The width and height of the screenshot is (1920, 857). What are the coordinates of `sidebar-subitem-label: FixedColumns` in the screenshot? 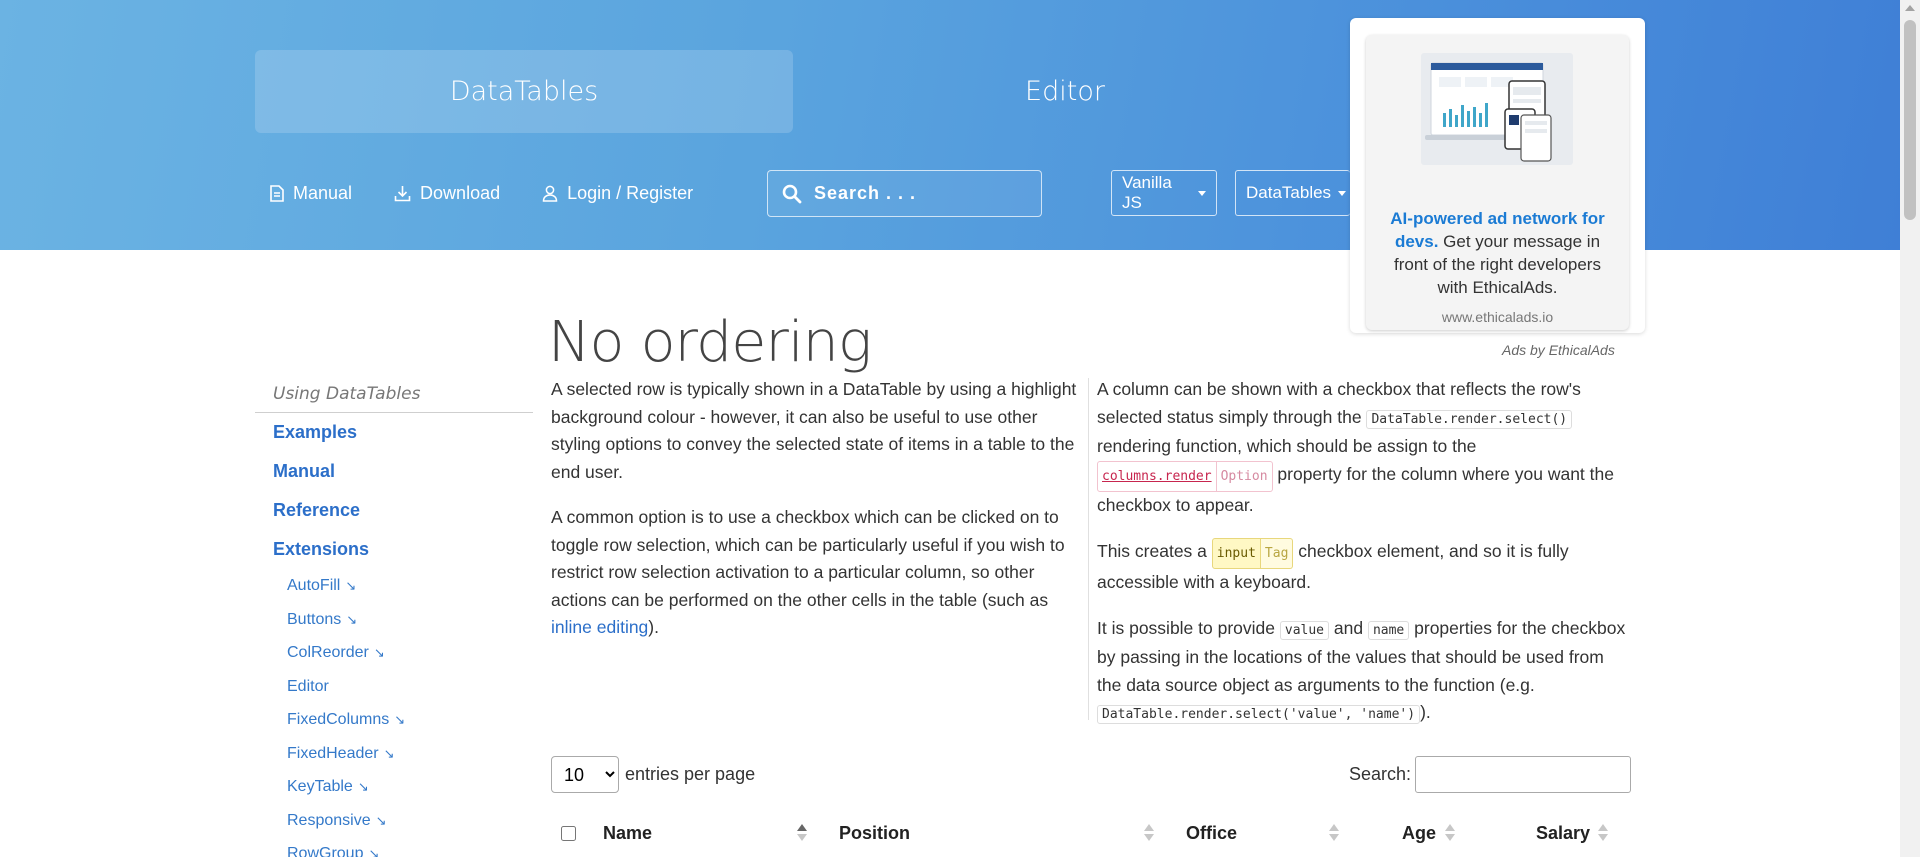 It's located at (338, 719).